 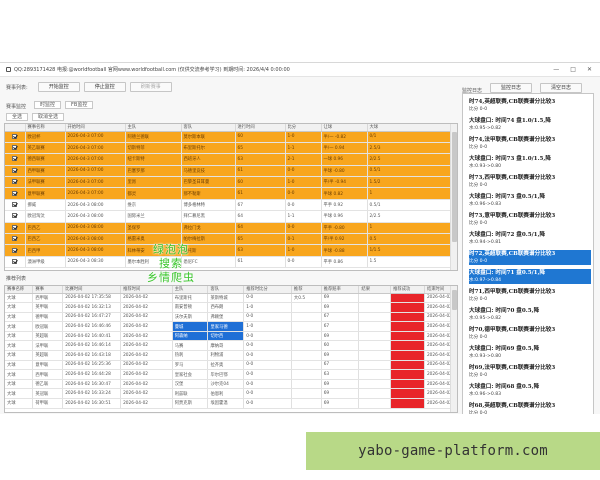 What do you see at coordinates (530, 181) in the screenshot?
I see `log-entry: 时73,西甲联赛,CB联赛谱分比较3 比分 0-0` at bounding box center [530, 181].